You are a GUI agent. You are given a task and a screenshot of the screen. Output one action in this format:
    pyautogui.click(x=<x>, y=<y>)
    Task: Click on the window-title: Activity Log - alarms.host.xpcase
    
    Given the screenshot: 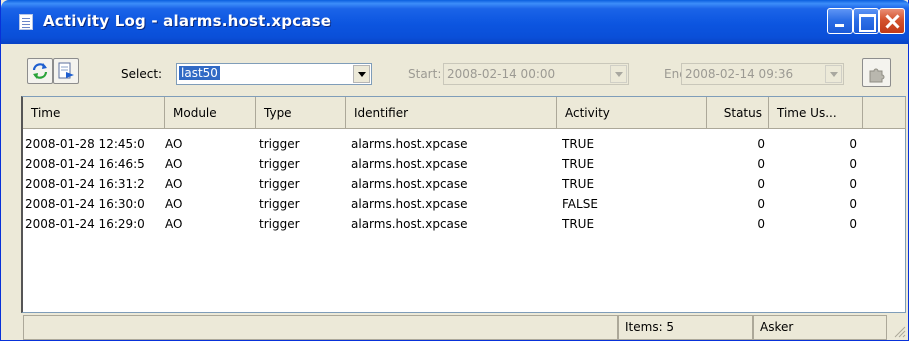 What is the action you would take?
    pyautogui.click(x=187, y=21)
    